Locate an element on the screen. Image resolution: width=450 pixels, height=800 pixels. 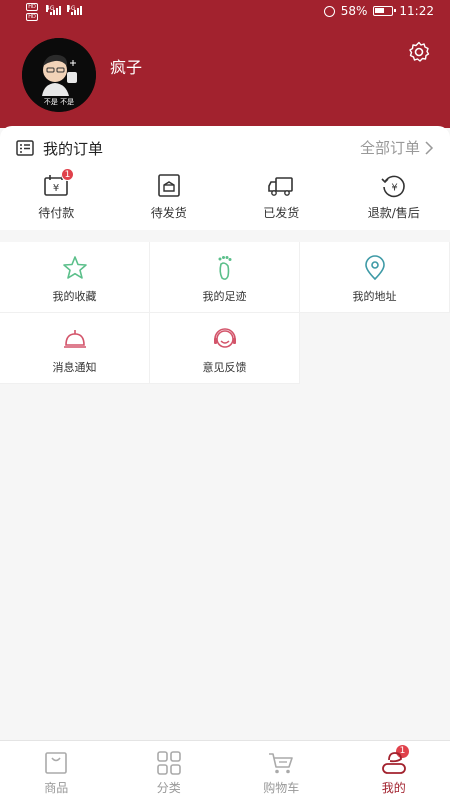
gear-icon is located at coordinates (419, 51).